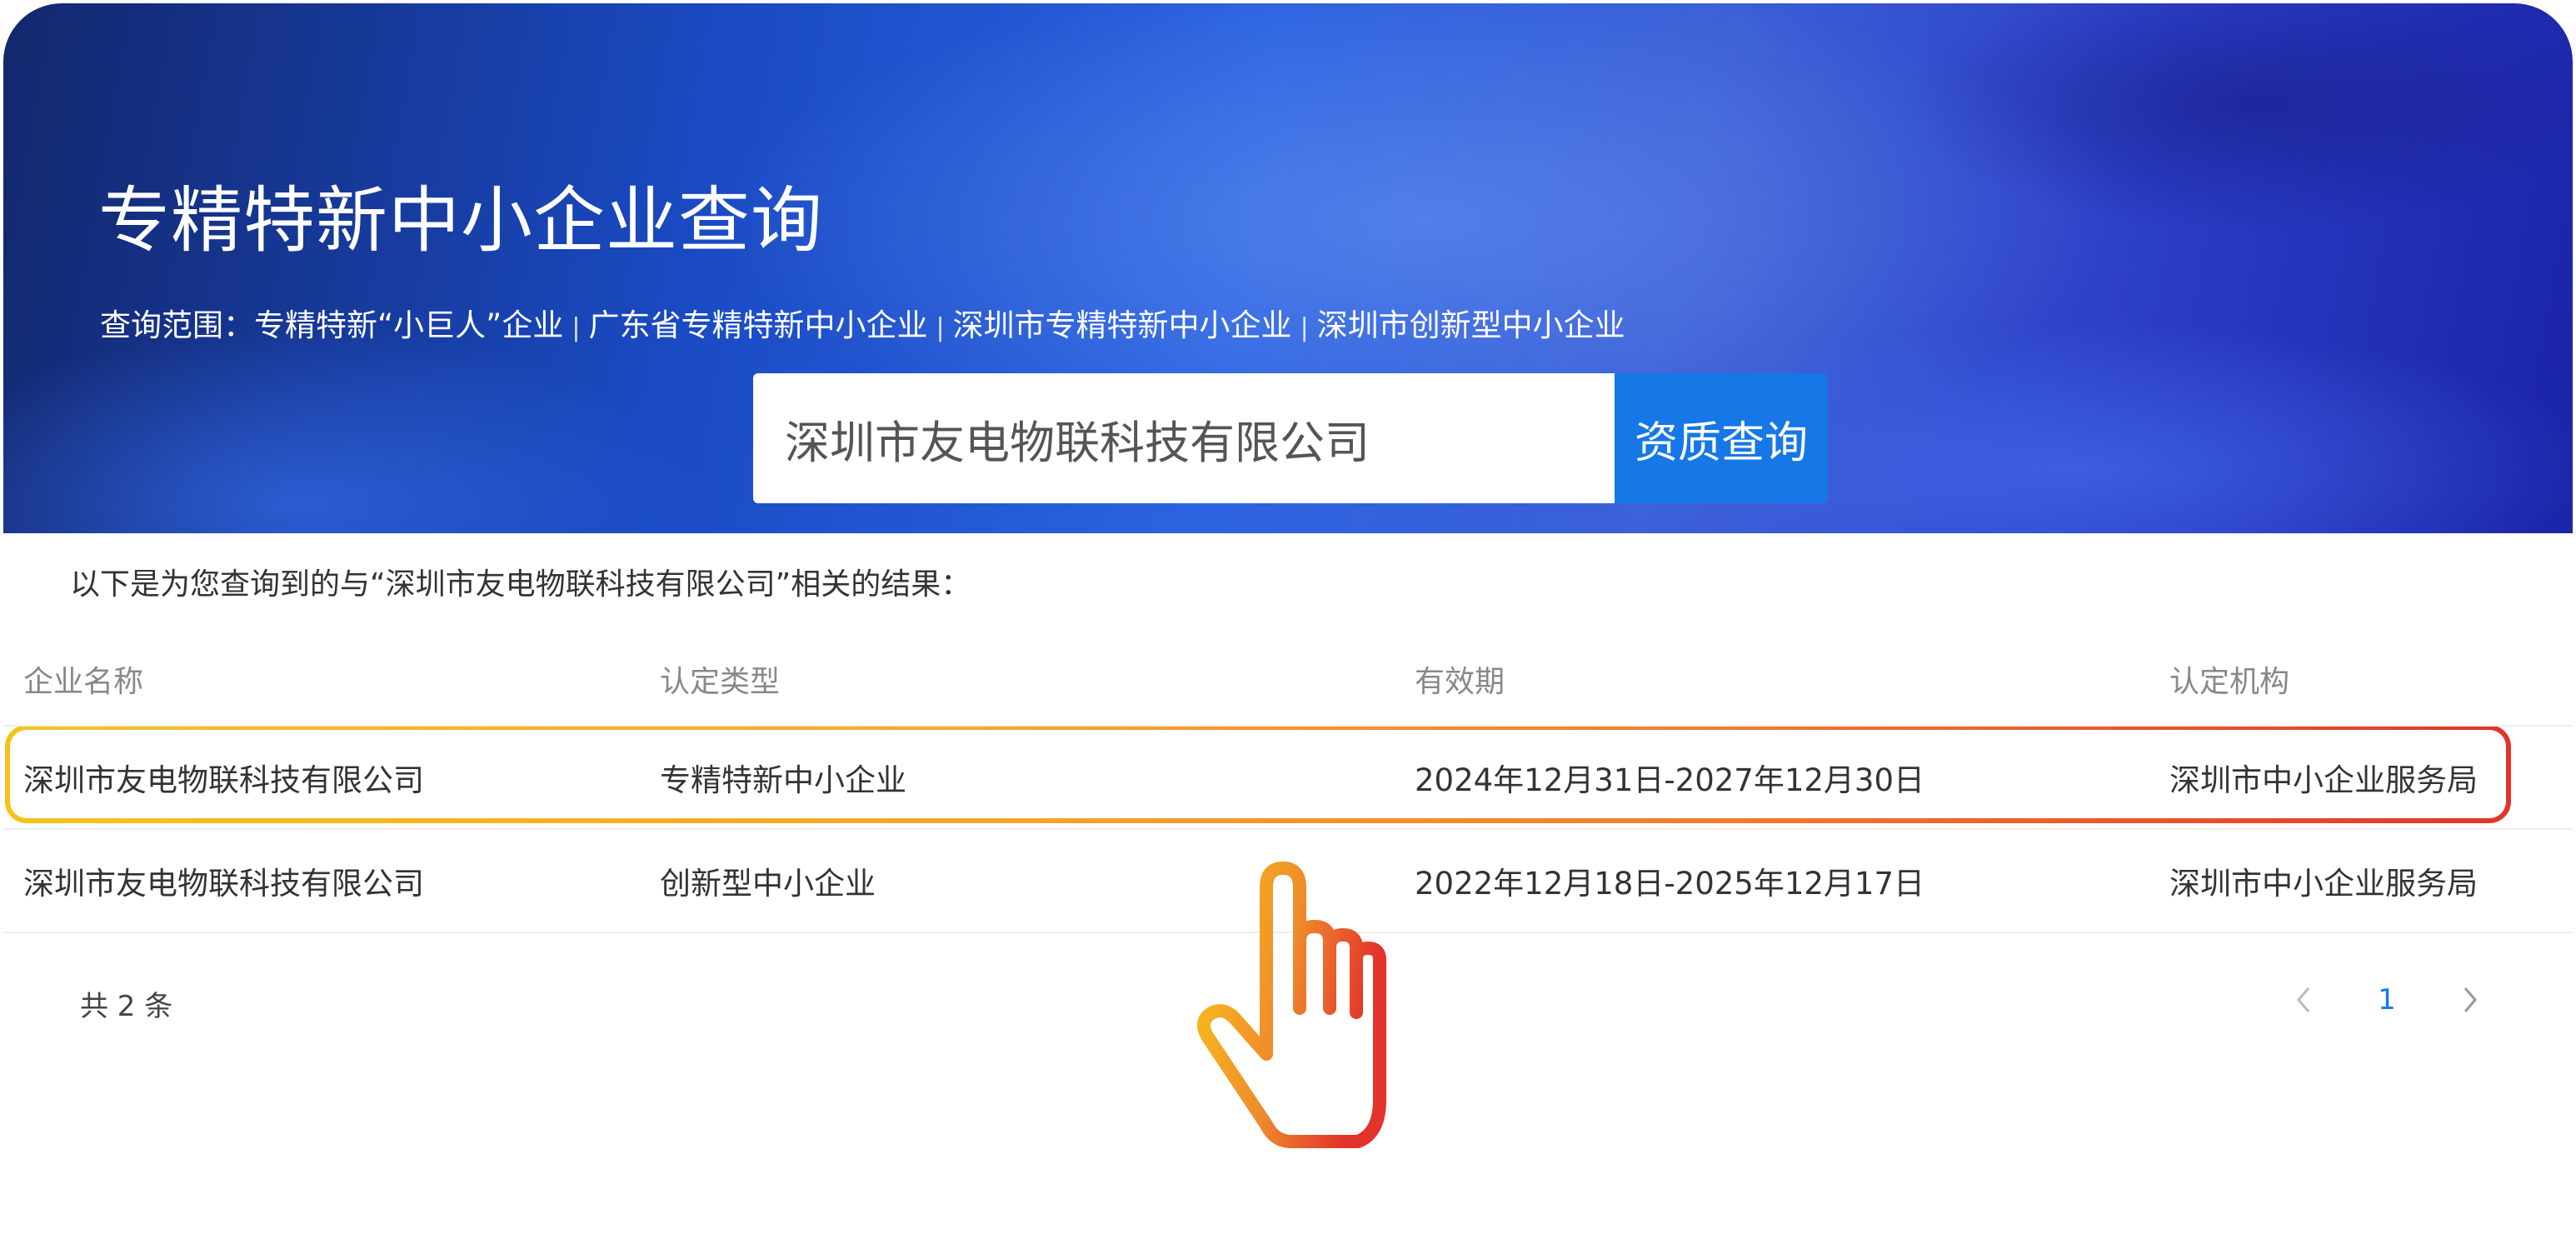 This screenshot has width=2576, height=1239. I want to click on chevron-right-icon, so click(2470, 1000).